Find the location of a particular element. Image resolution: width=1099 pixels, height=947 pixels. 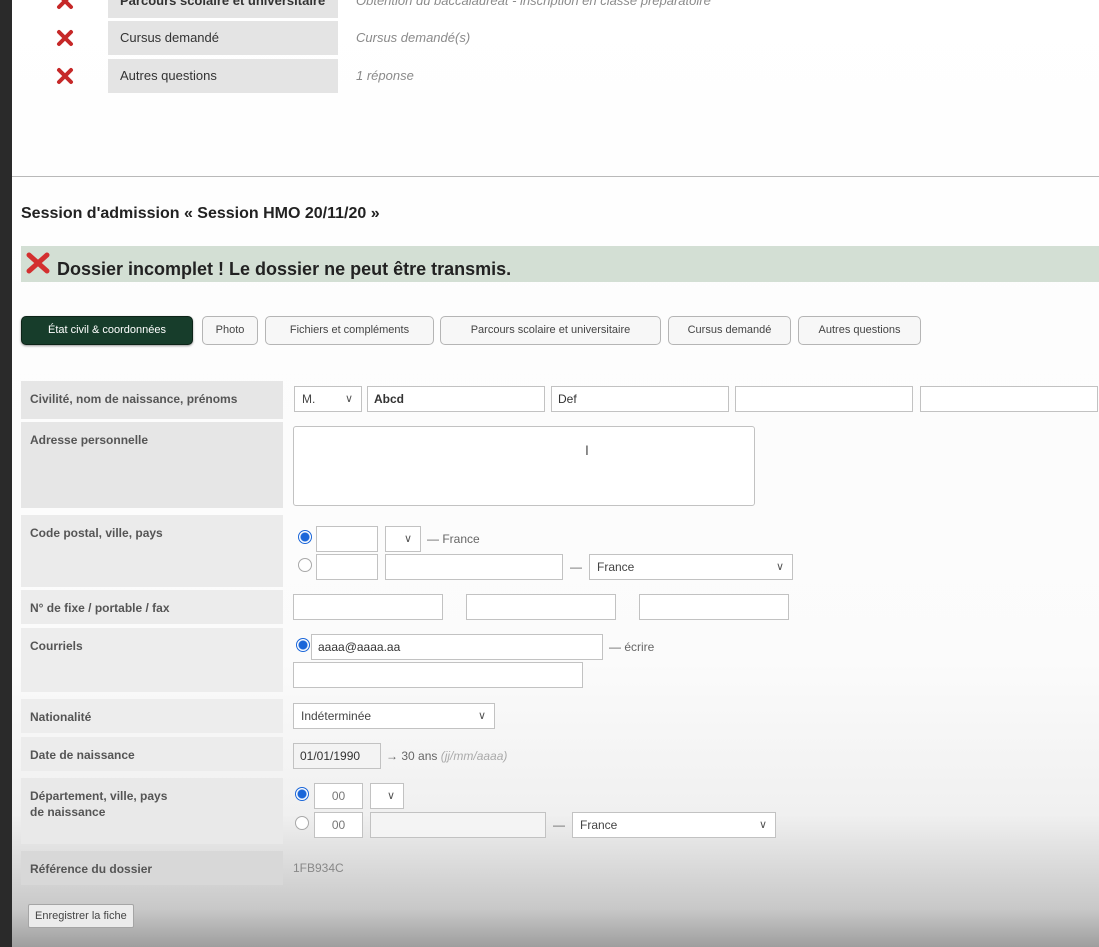

birthplace-label: Département, ville, pays de naissance is located at coordinates (152, 811).